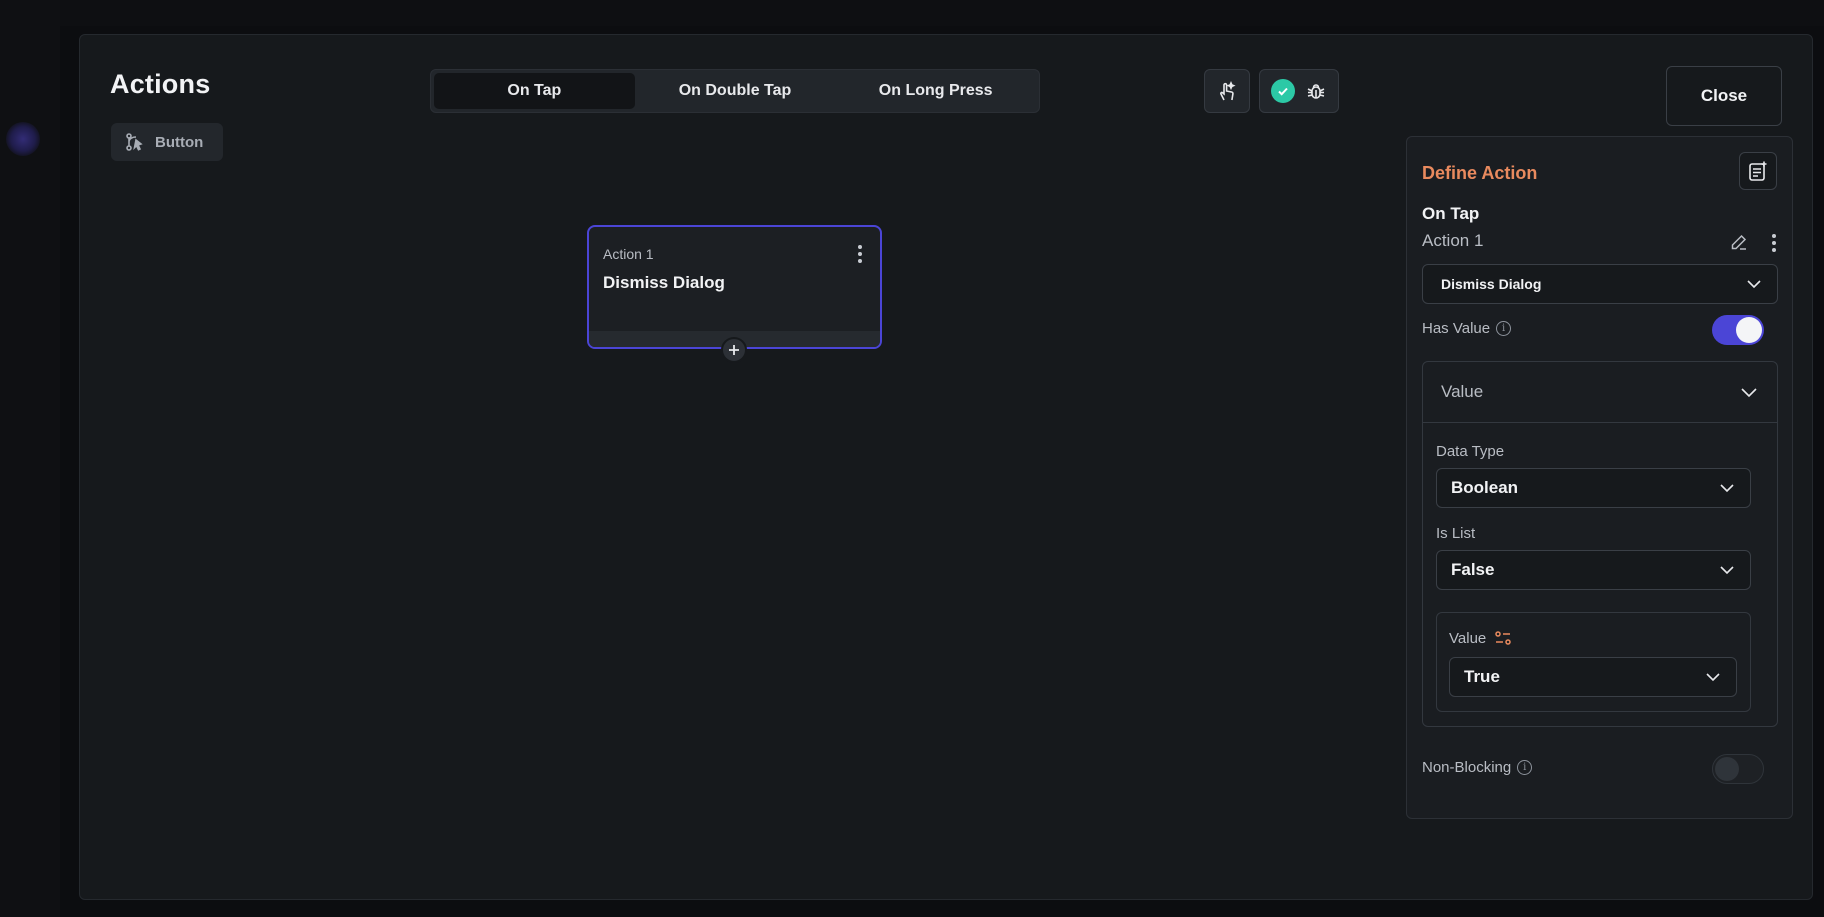 The width and height of the screenshot is (1824, 917). I want to click on check-icon, so click(1283, 91).